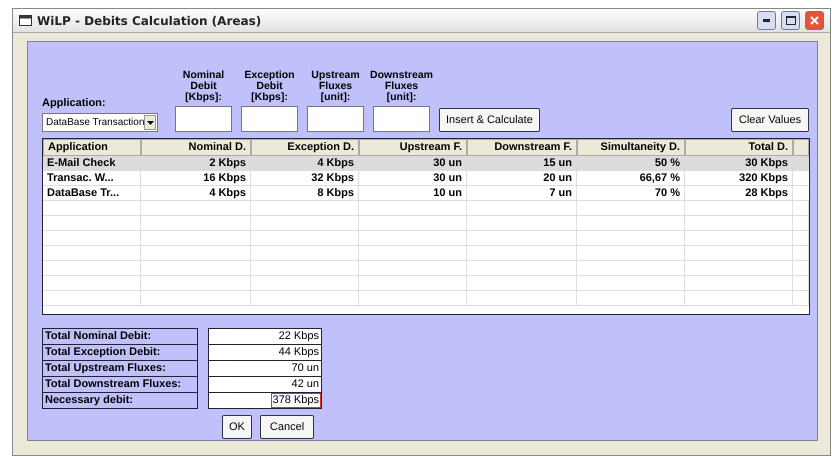 This screenshot has height=456, width=832. What do you see at coordinates (522, 163) in the screenshot?
I see `table-cell: 15 un` at bounding box center [522, 163].